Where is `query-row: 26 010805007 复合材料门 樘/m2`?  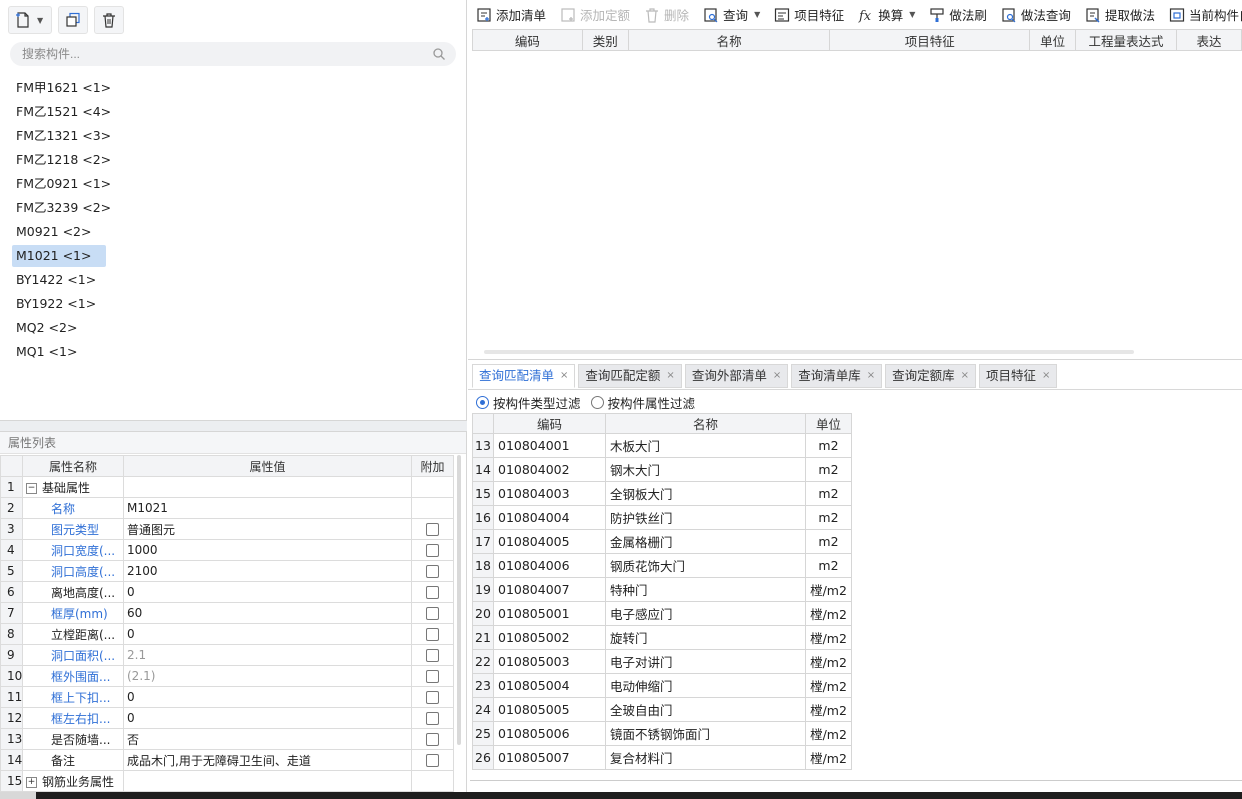 query-row: 26 010805007 复合材料门 樘/m2 is located at coordinates (662, 757).